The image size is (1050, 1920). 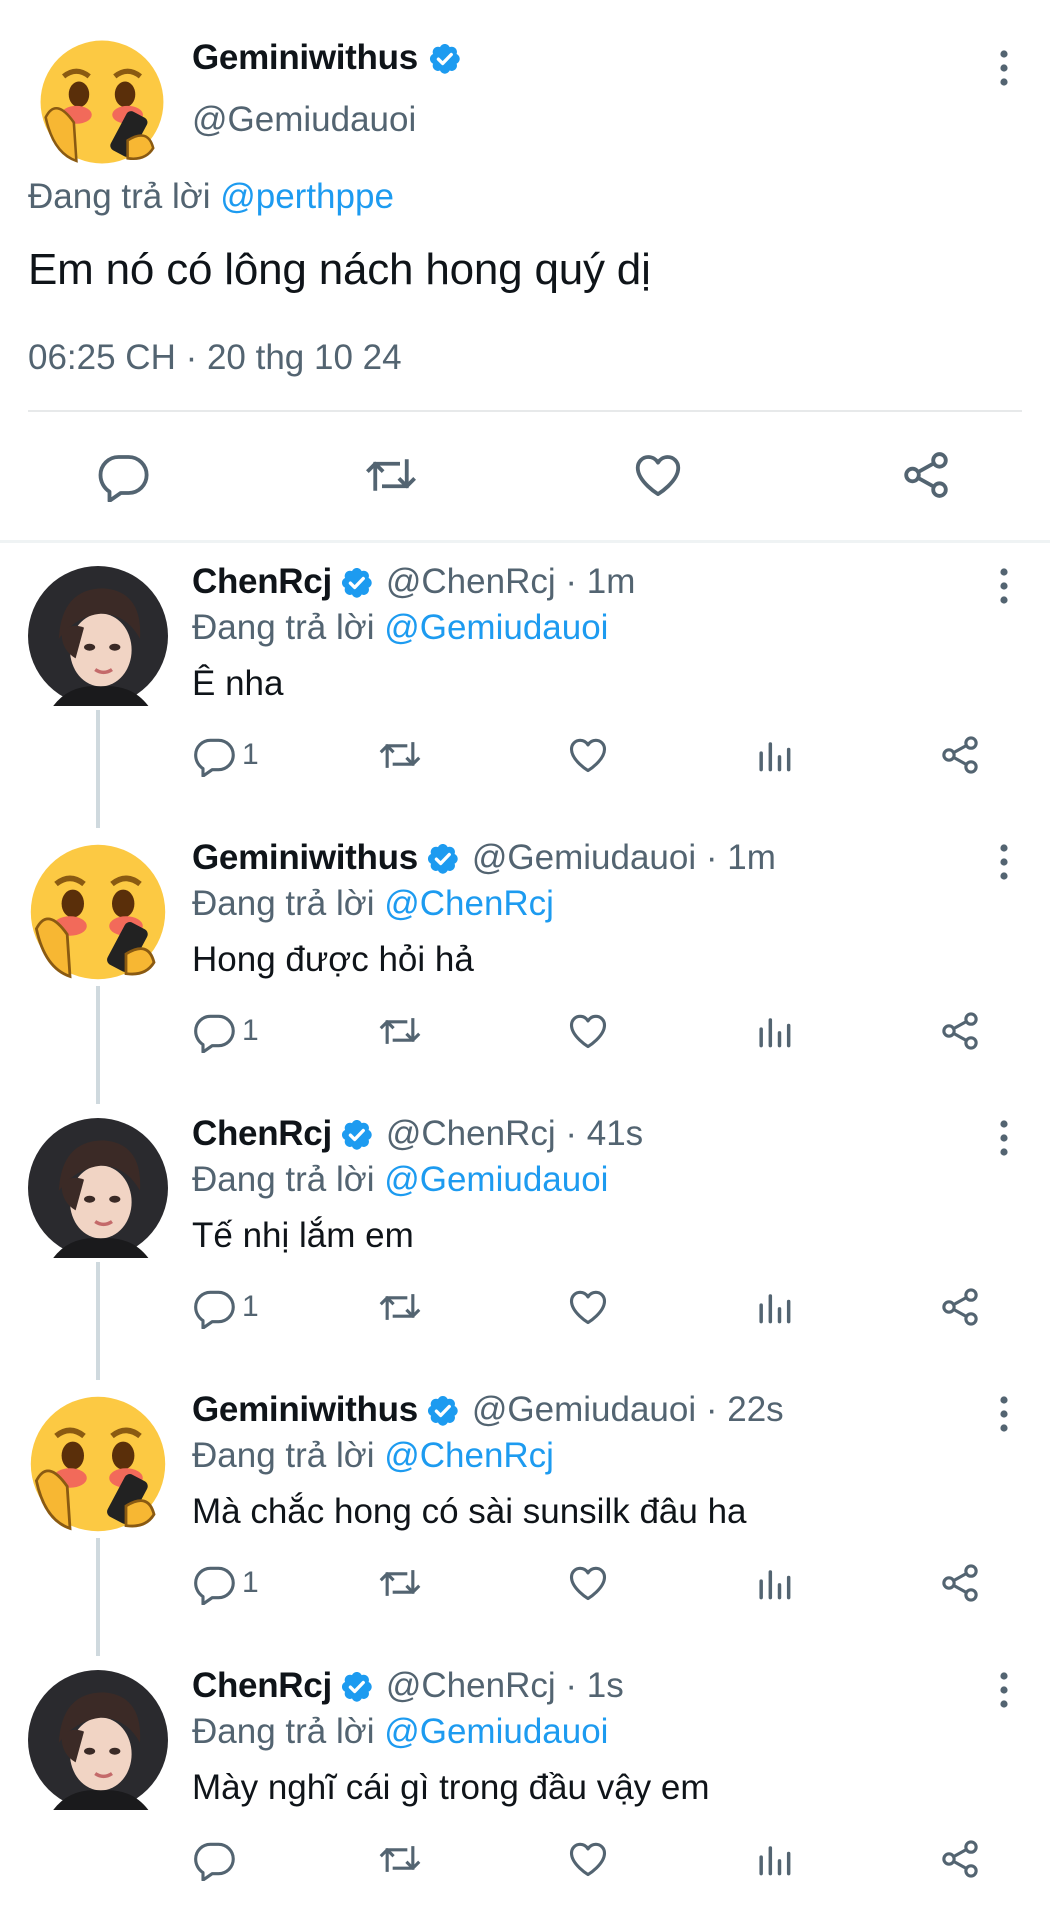 What do you see at coordinates (525, 541) in the screenshot?
I see `section-separator` at bounding box center [525, 541].